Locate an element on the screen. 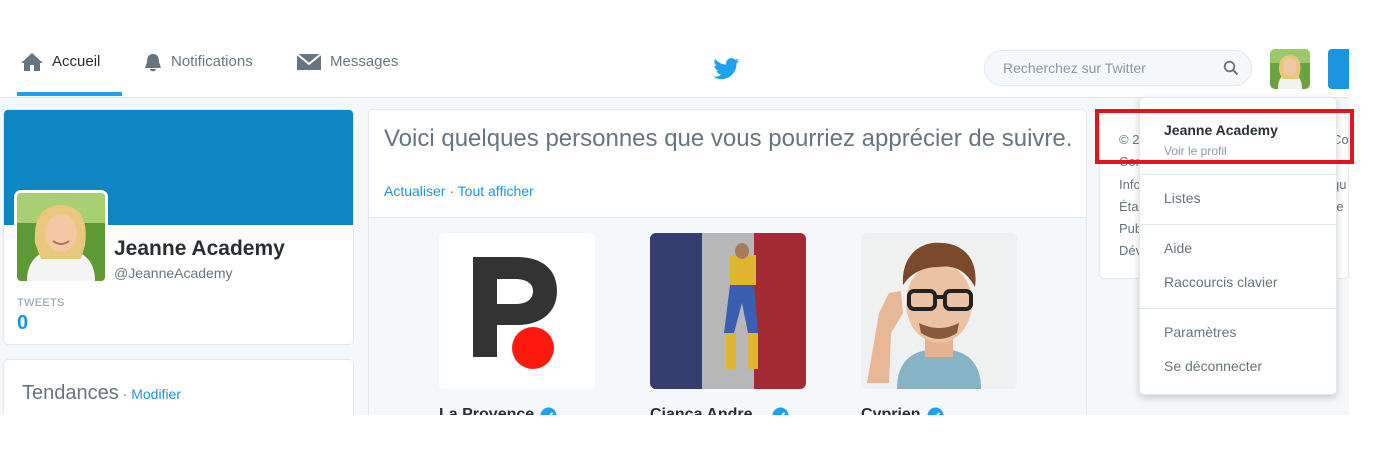 This screenshot has width=1377, height=473. search-box is located at coordinates (1118, 68).